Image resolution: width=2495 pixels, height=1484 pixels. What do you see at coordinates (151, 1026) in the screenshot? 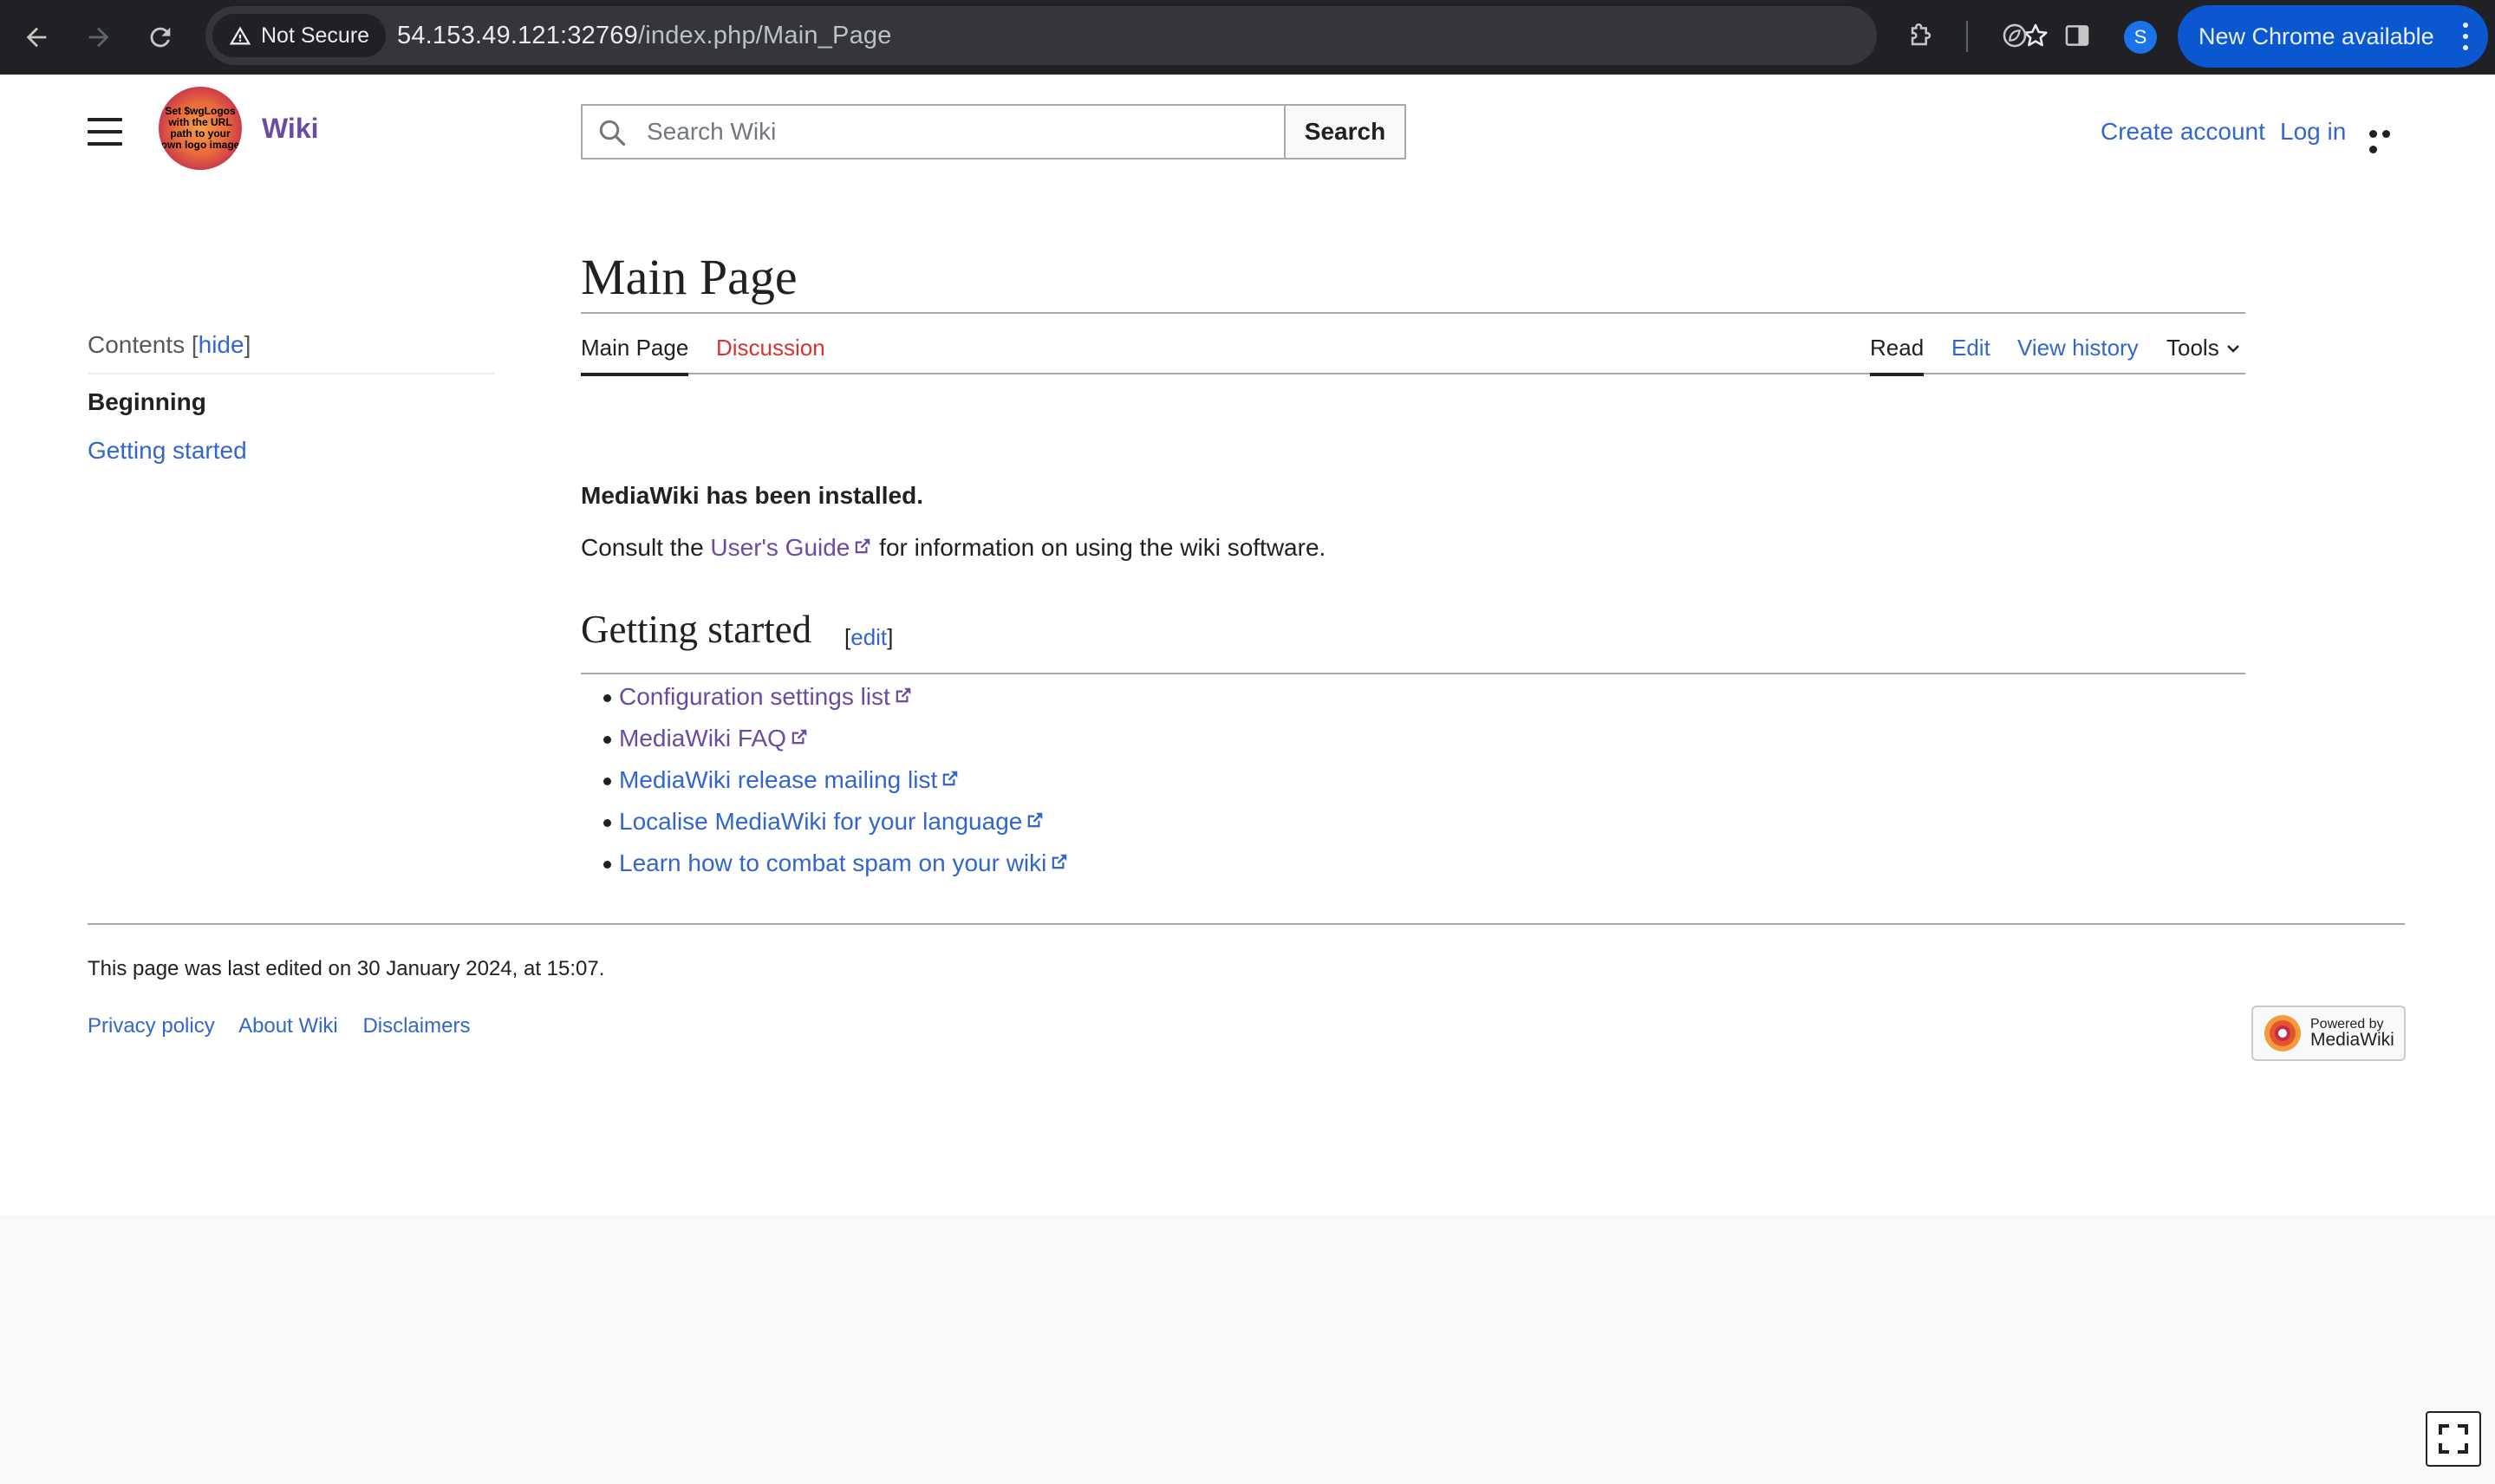
I see `privacy-policy-link: Privacy policy` at bounding box center [151, 1026].